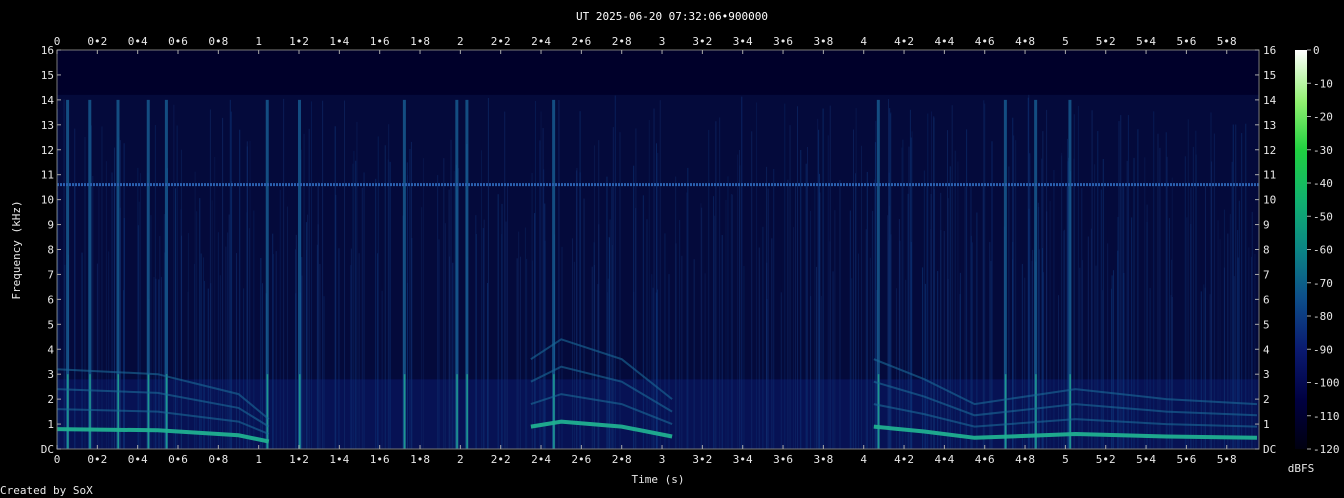 This screenshot has width=1344, height=498. Describe the element at coordinates (1269, 75) in the screenshot. I see `y-tick-label-right: 15` at that location.